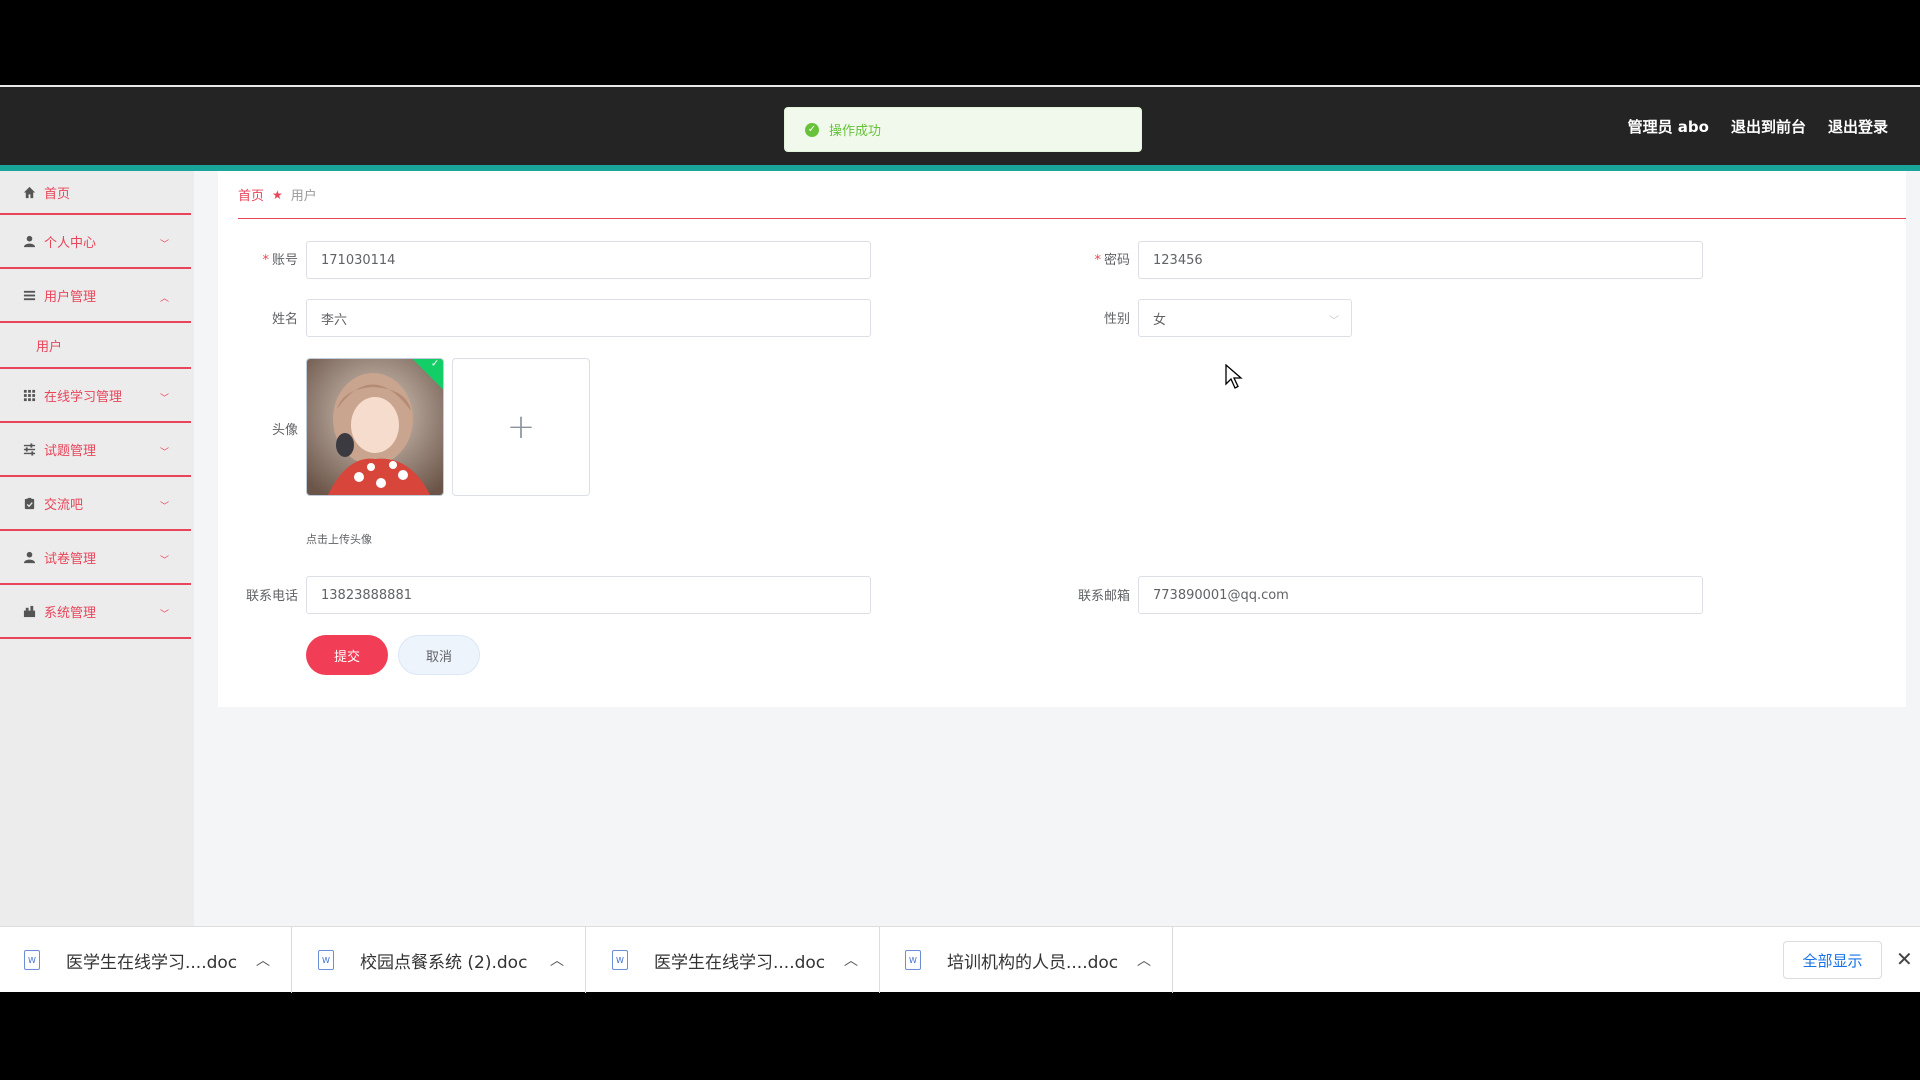 Image resolution: width=1920 pixels, height=1080 pixels. What do you see at coordinates (1245, 318) in the screenshot?
I see `gender-select: 女 ﹀` at bounding box center [1245, 318].